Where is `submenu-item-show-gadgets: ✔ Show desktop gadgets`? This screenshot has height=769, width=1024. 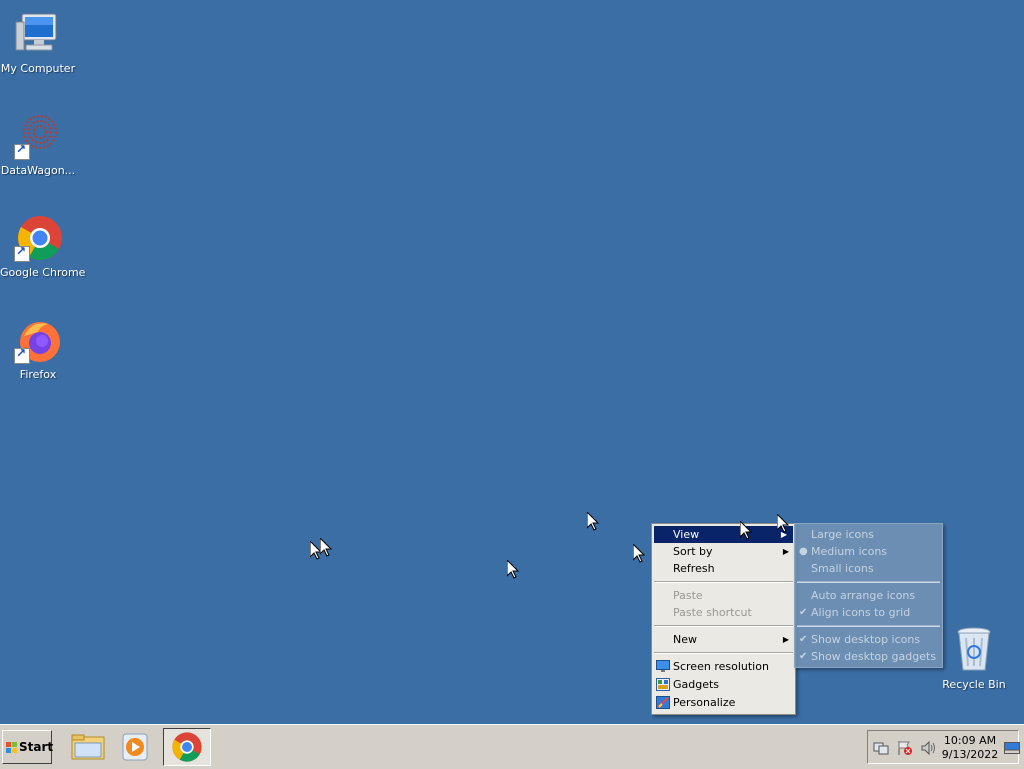
submenu-item-show-gadgets: ✔ Show desktop gadgets is located at coordinates (868, 656).